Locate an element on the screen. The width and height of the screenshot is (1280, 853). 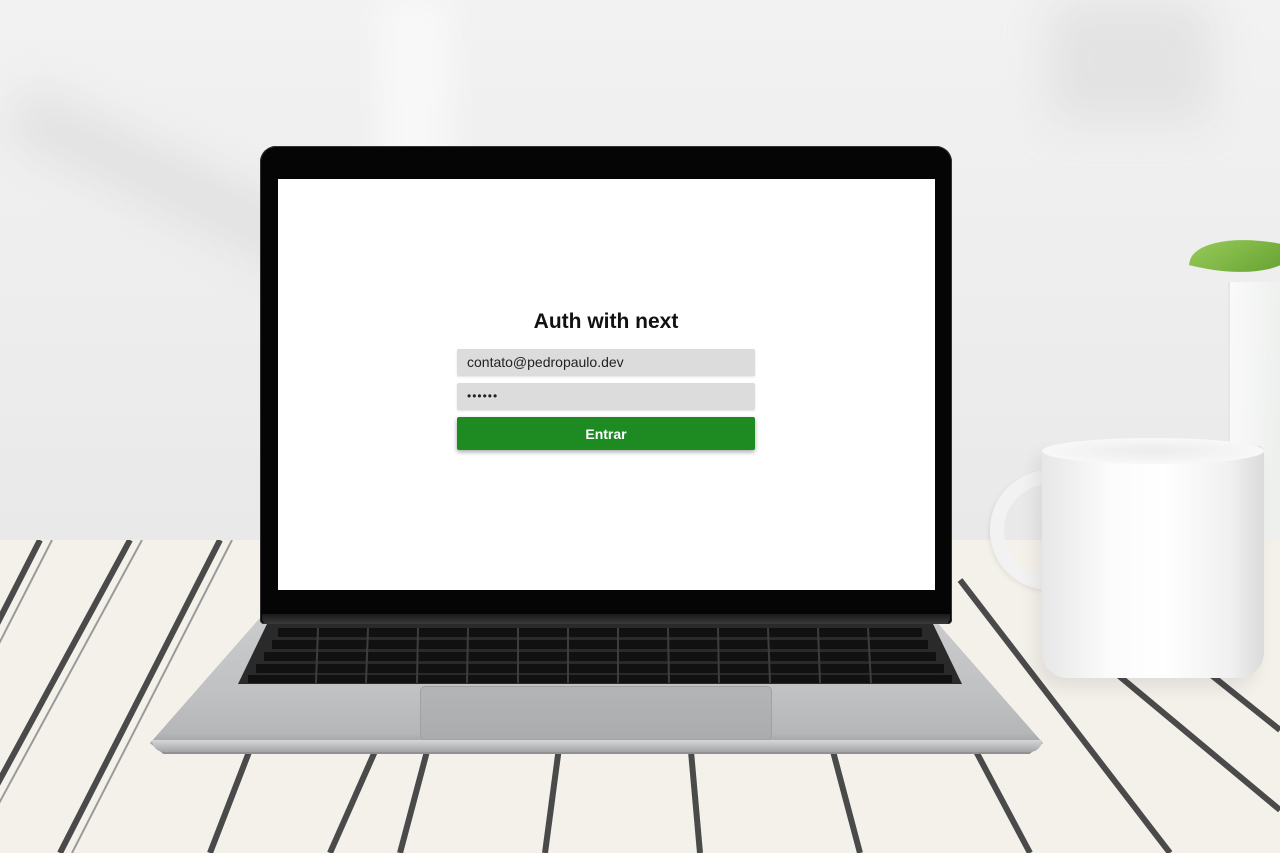
plant-leaf is located at coordinates (1234, 256).